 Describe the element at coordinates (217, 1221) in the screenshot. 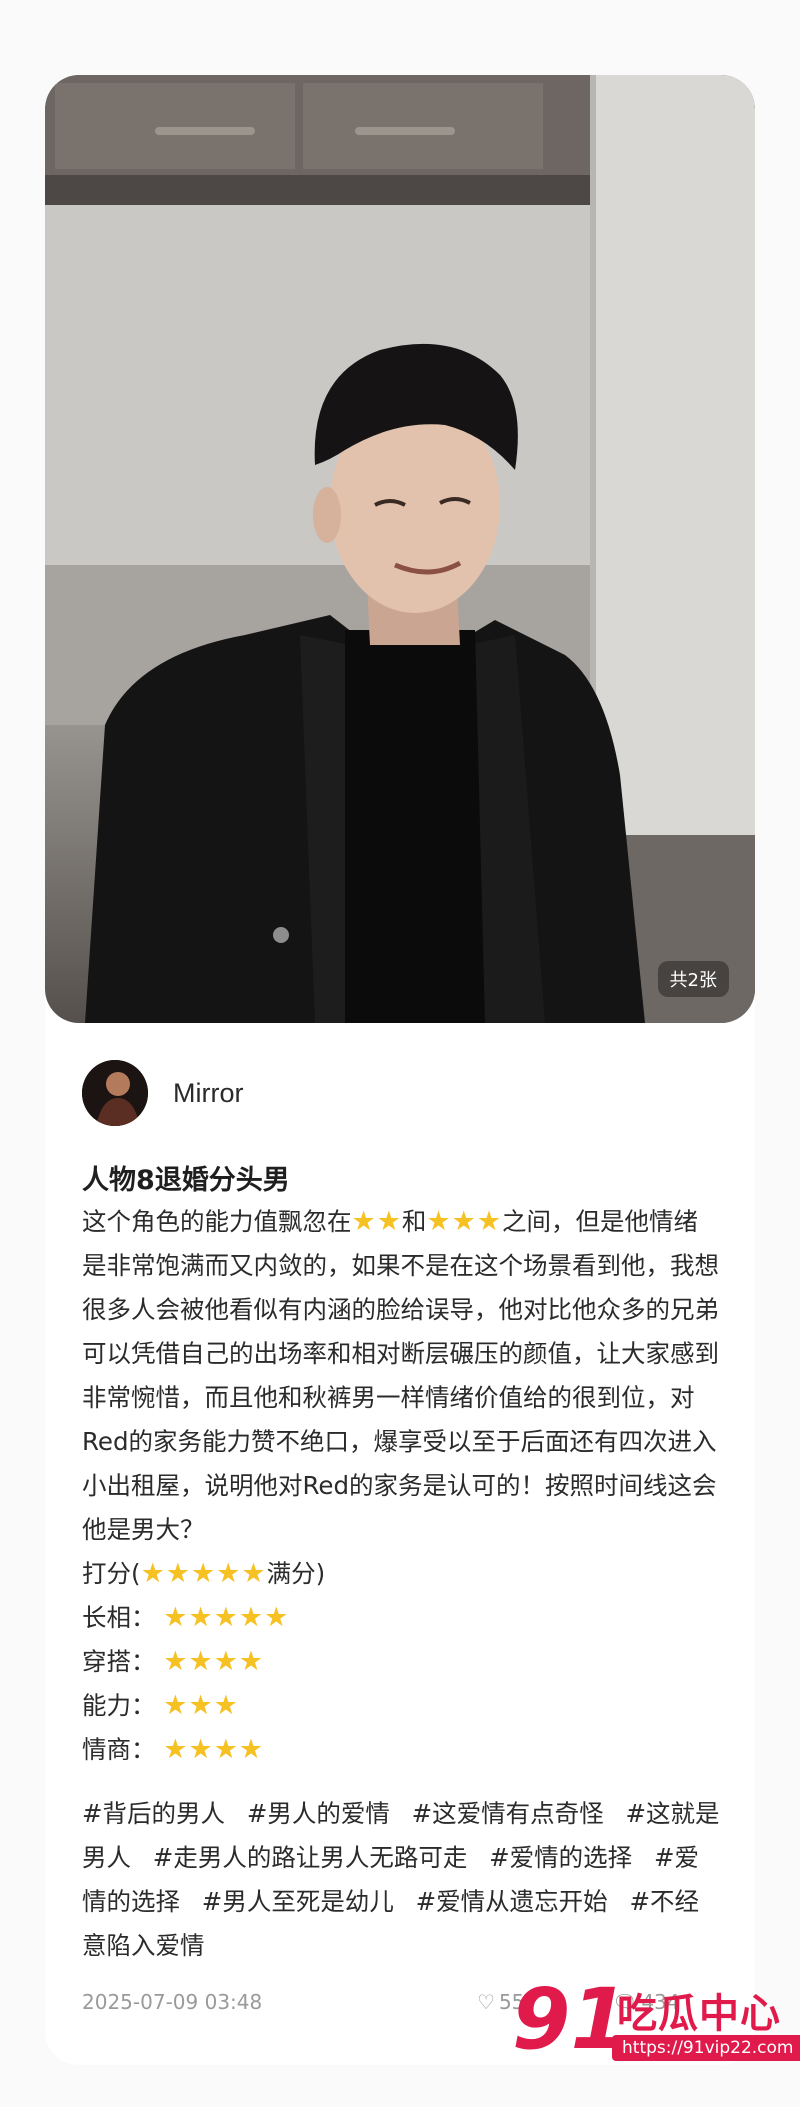

I see `body-text-1: 这个角色的能力值飘忽在` at that location.